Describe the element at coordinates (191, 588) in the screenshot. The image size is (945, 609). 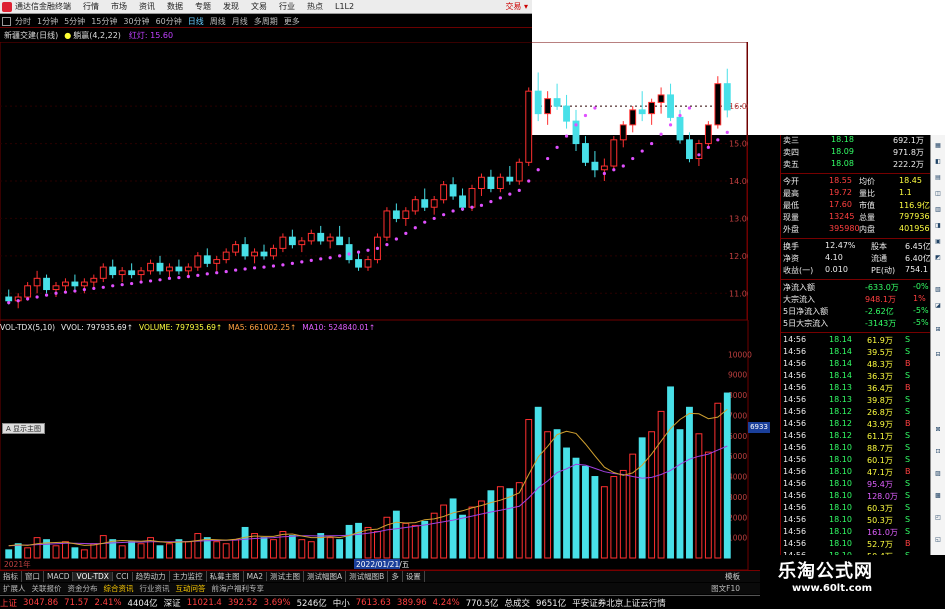
I see `info-tab: 互动问答` at that location.